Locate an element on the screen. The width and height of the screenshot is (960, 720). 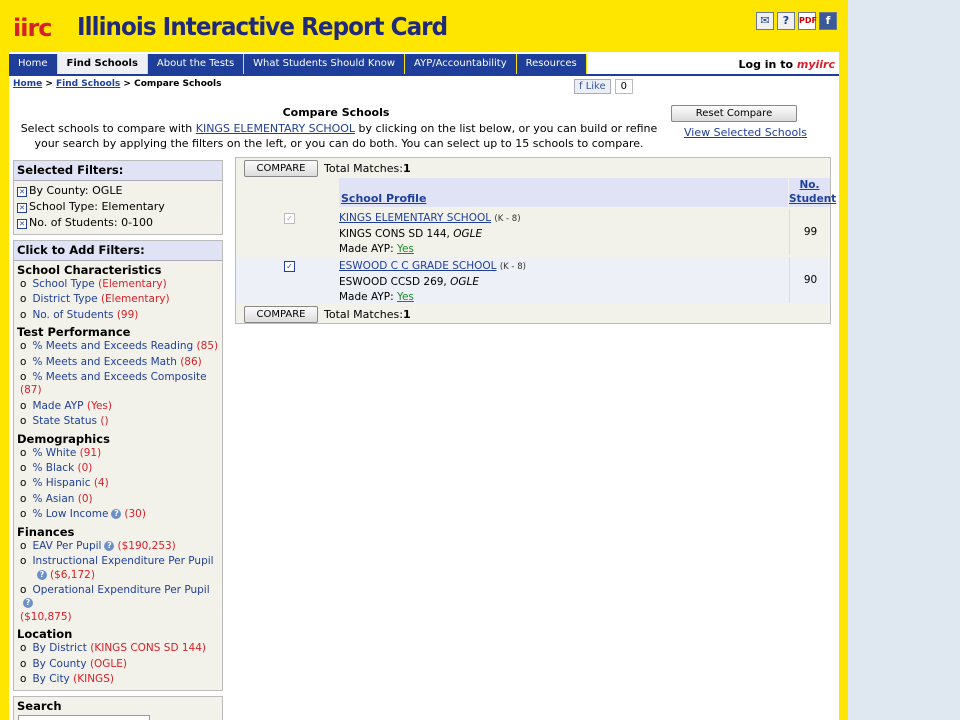
tab-find-schools: Find Schools is located at coordinates (102, 64).